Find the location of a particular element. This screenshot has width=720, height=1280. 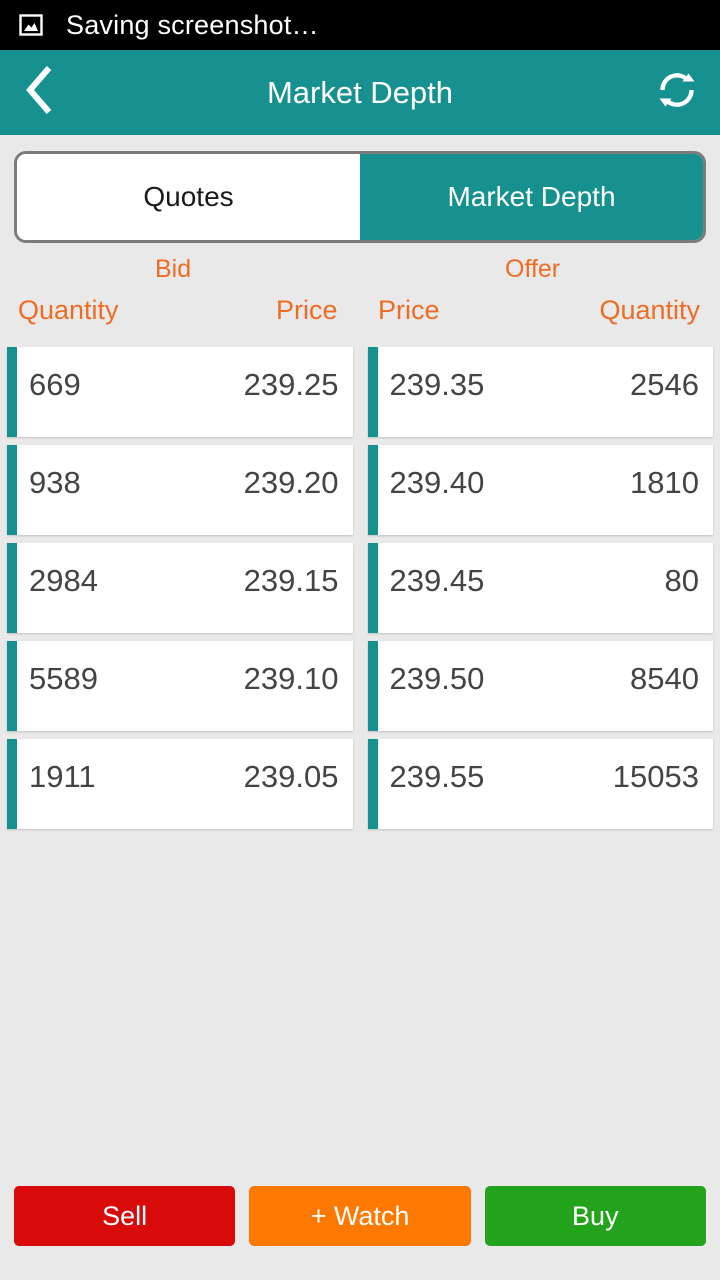

bid-side-label: Bid is located at coordinates (173, 269).